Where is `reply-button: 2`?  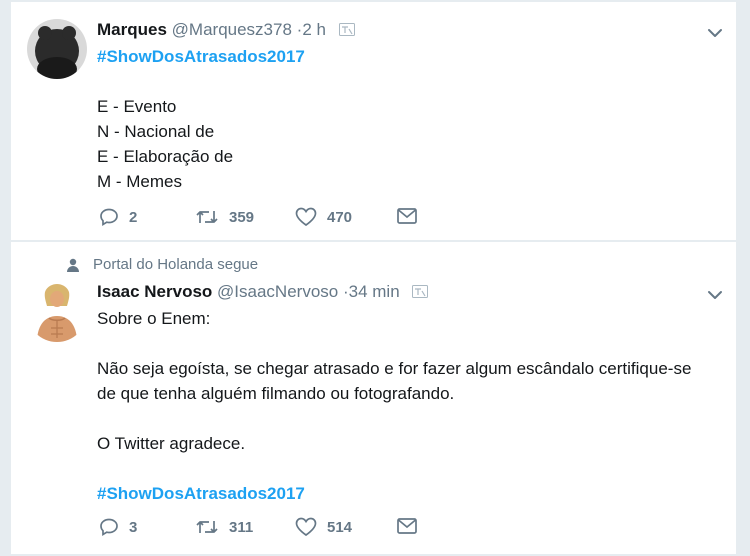
reply-button: 2 is located at coordinates (118, 217).